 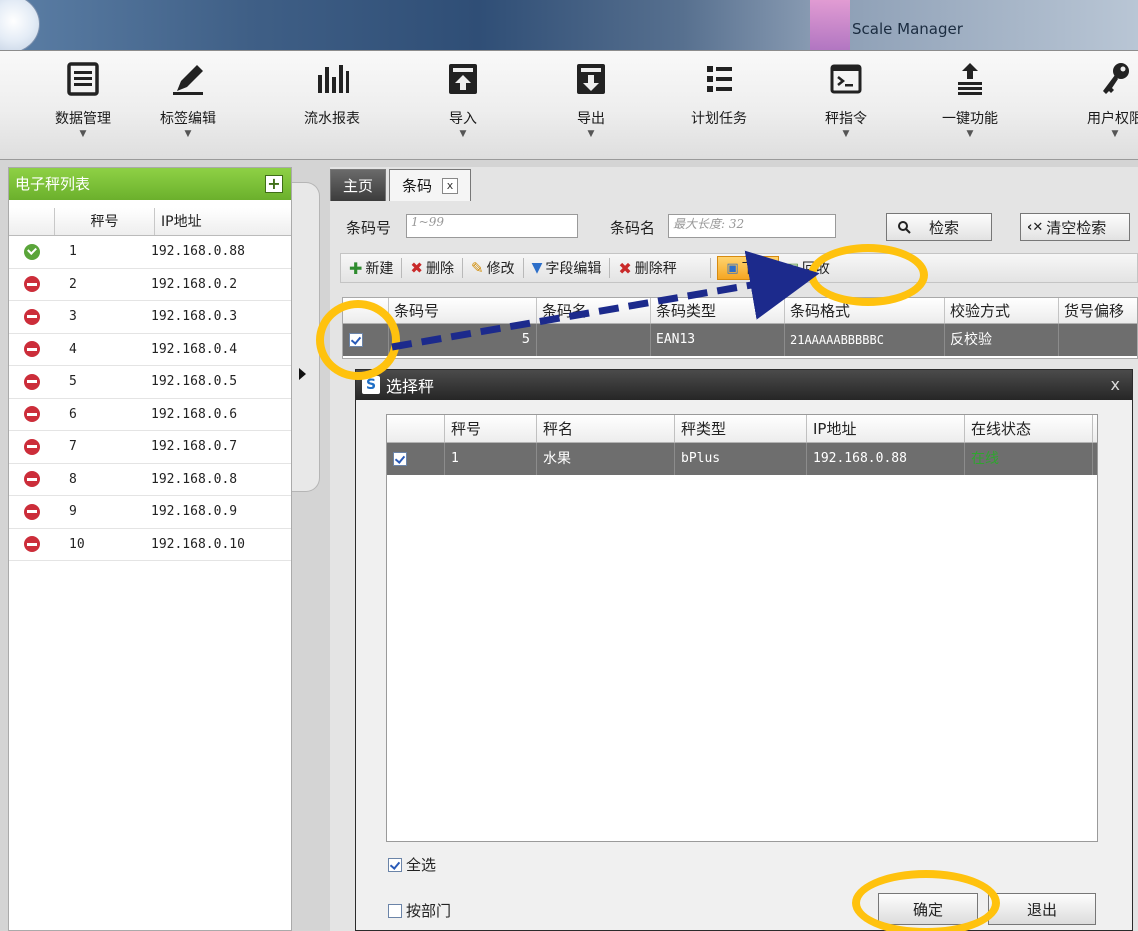 What do you see at coordinates (20, 25) in the screenshot?
I see `app-orb-icon` at bounding box center [20, 25].